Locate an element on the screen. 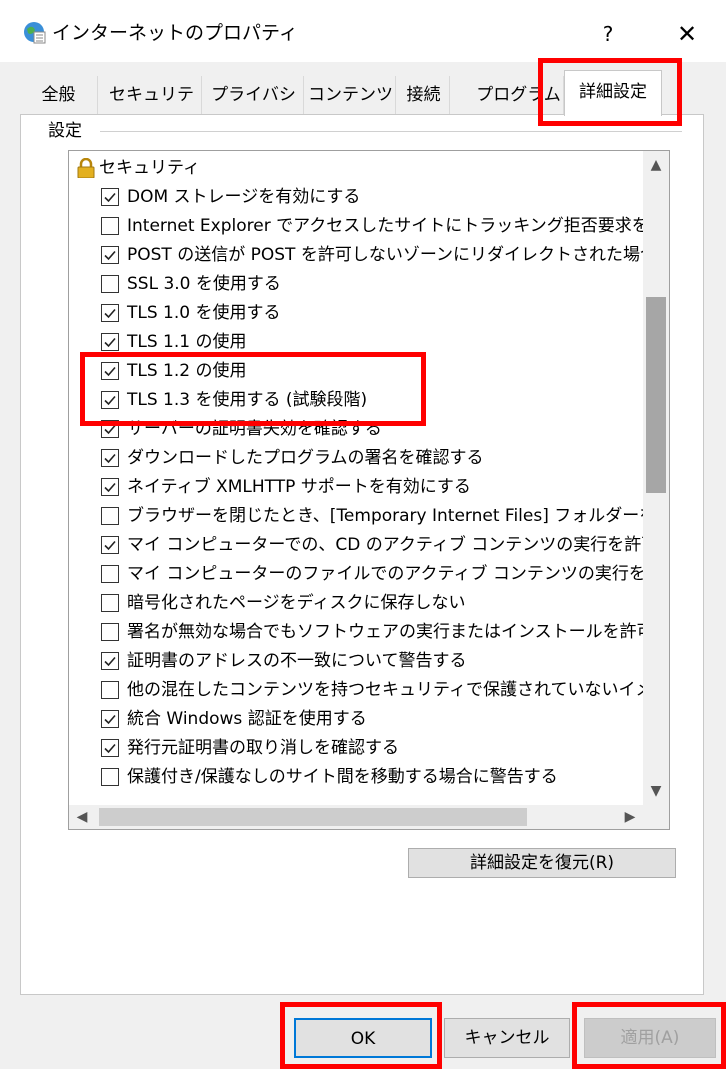 The image size is (726, 1069). horizontal-scrollbar: ◀ ▶ is located at coordinates (356, 817).